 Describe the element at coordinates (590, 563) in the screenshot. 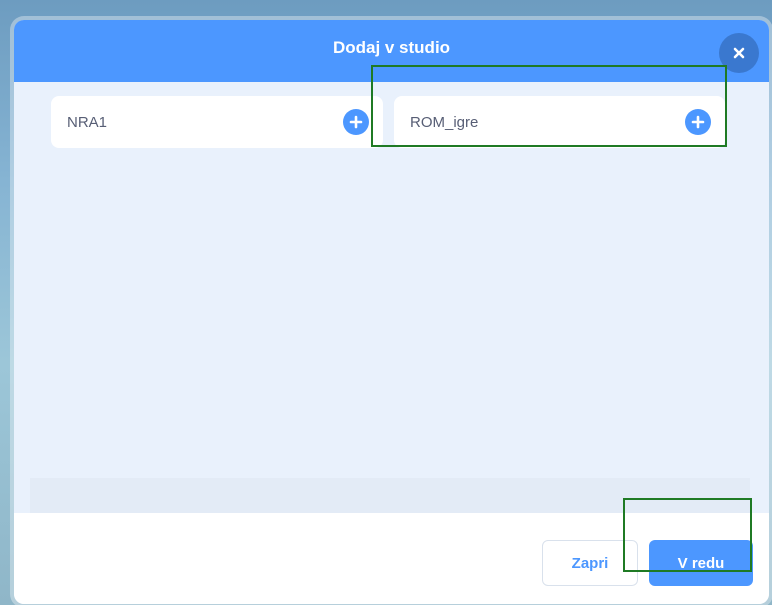

I see `cancel-button: Zapri` at that location.